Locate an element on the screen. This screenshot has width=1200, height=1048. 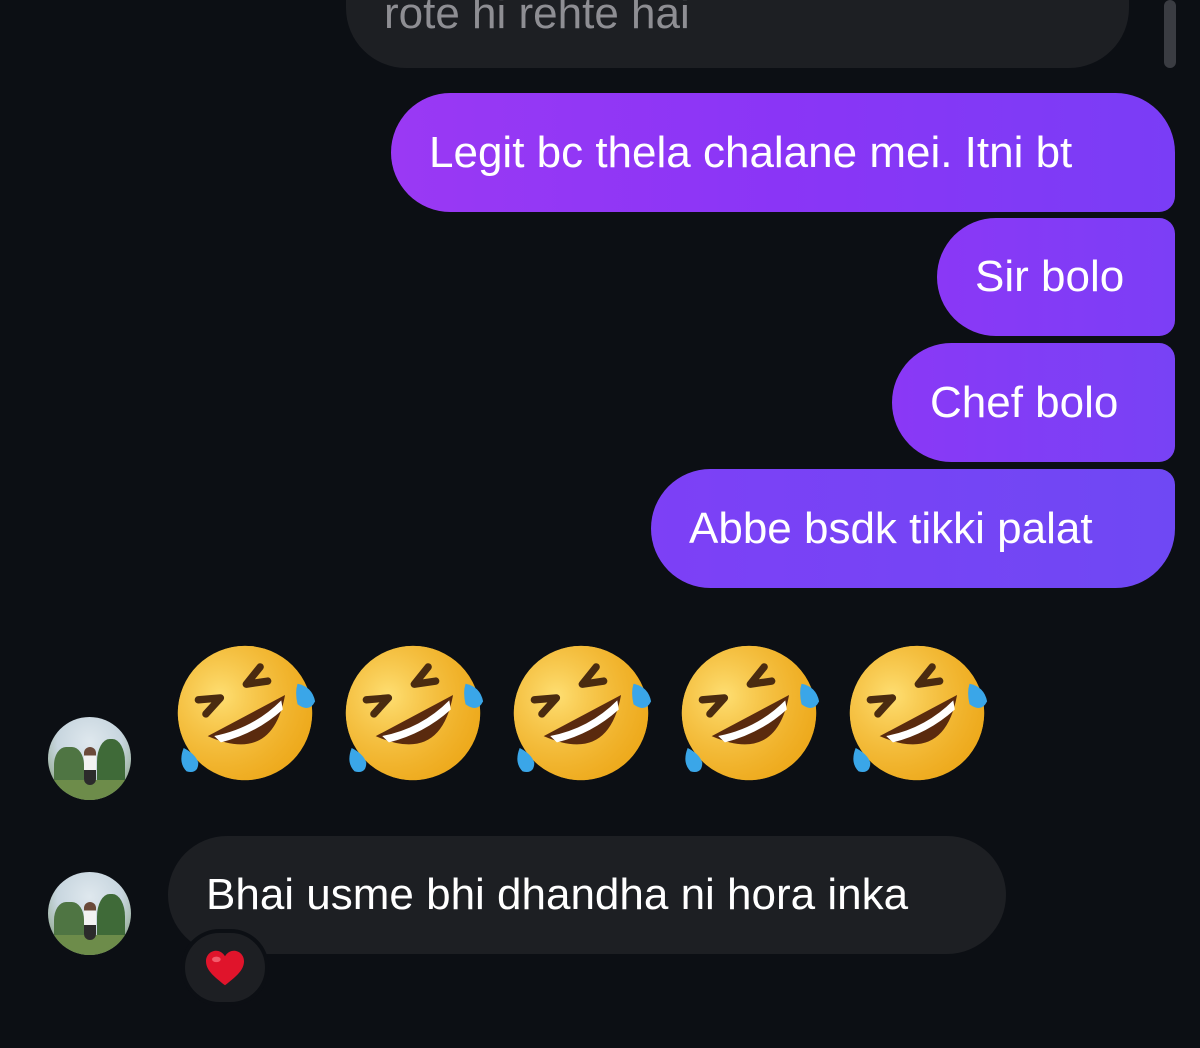
outgoing-message-text: Sir bolo is located at coordinates (1050, 276).